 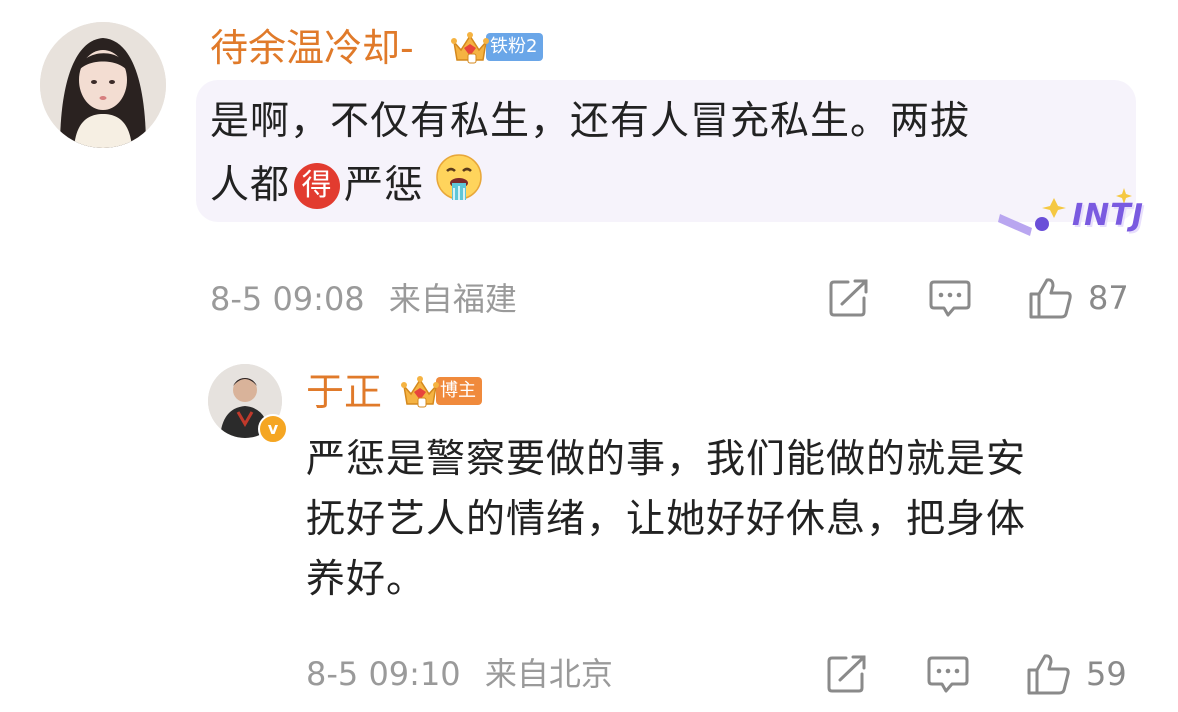 What do you see at coordinates (312, 48) in the screenshot?
I see `username: 待余温冷却-` at bounding box center [312, 48].